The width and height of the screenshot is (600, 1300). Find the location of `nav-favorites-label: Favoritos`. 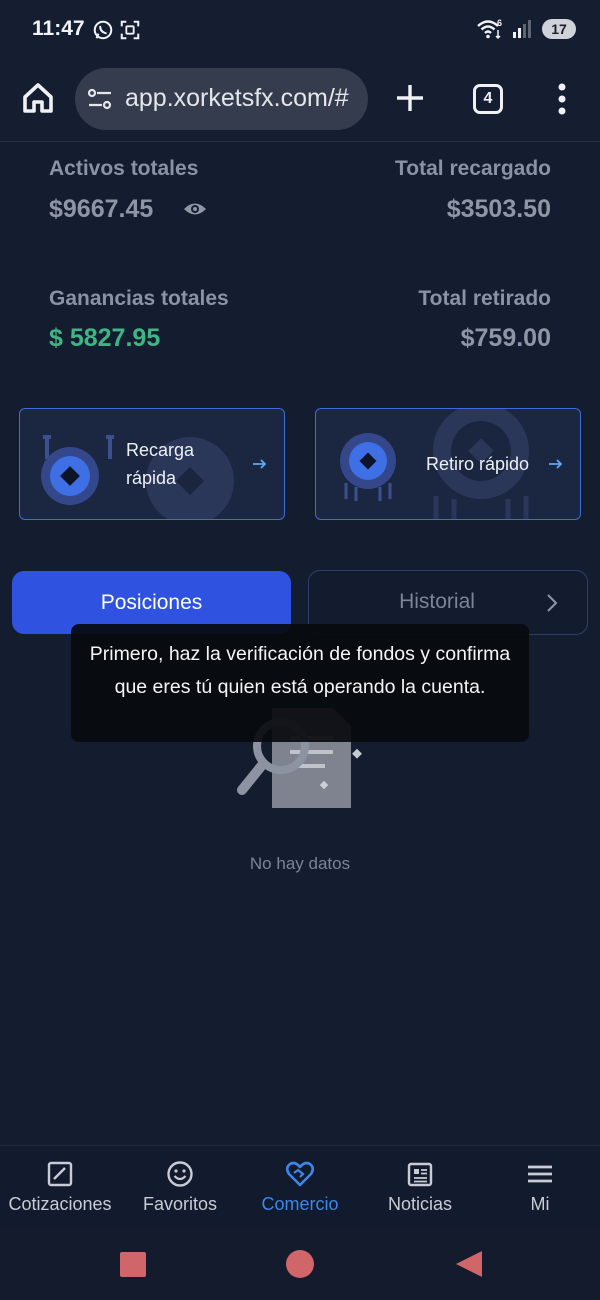

nav-favorites-label: Favoritos is located at coordinates (180, 1204).